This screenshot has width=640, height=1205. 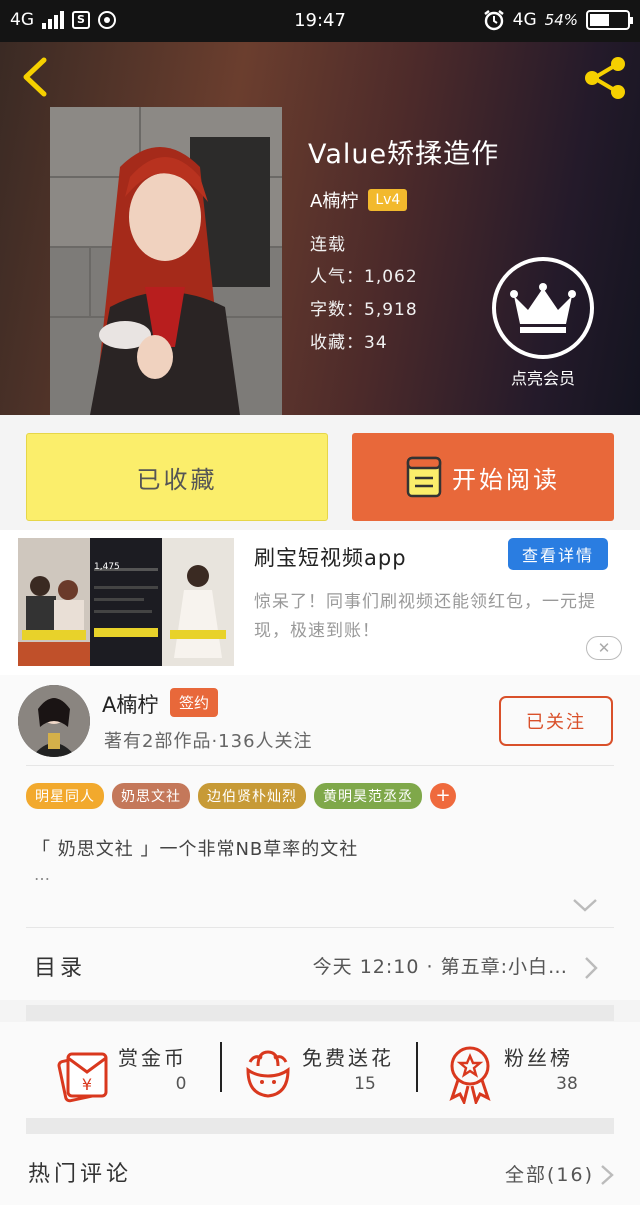 I want to click on reward-coin-value: 0, so click(x=181, y=1084).